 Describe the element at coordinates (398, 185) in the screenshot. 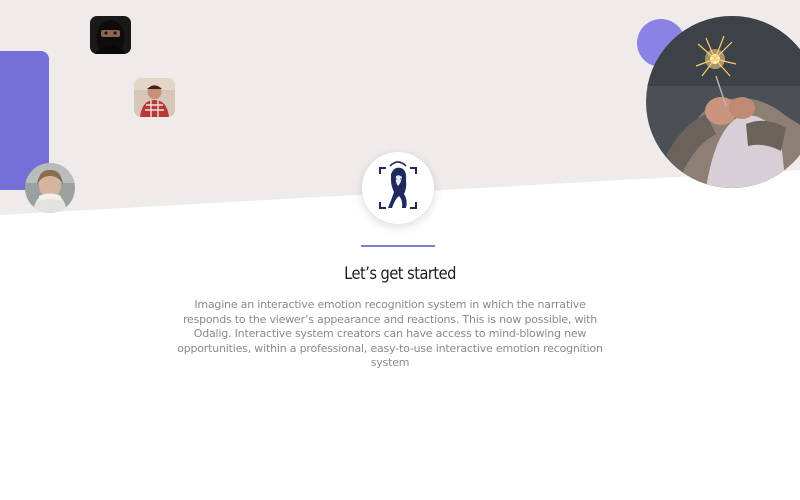

I see `face-scan-icon` at that location.